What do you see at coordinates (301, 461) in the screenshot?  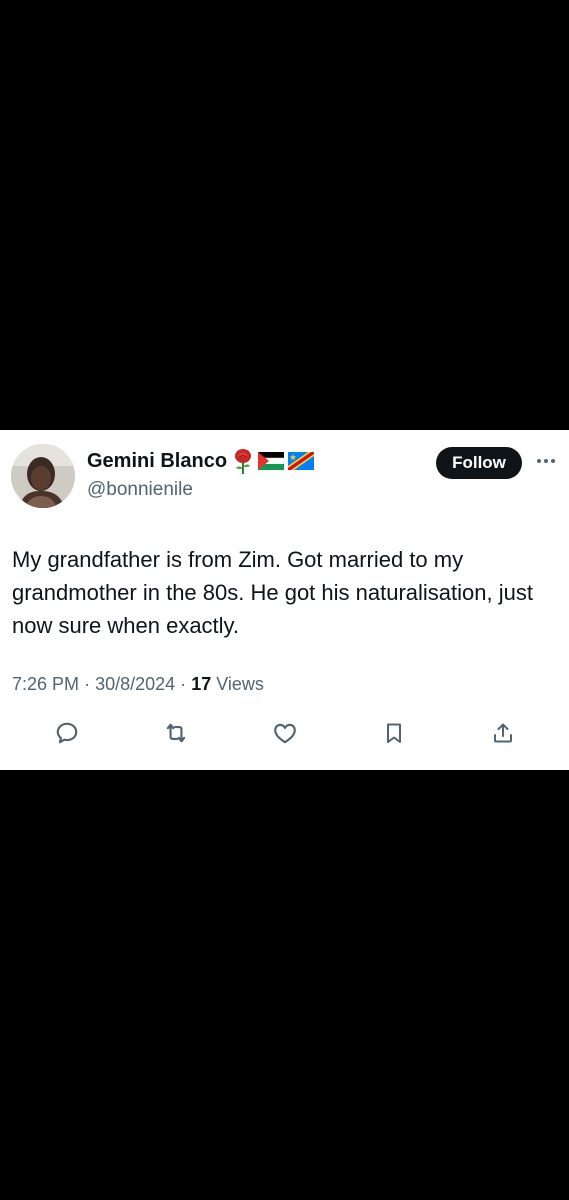 I see `dr-congo-flag-icon` at bounding box center [301, 461].